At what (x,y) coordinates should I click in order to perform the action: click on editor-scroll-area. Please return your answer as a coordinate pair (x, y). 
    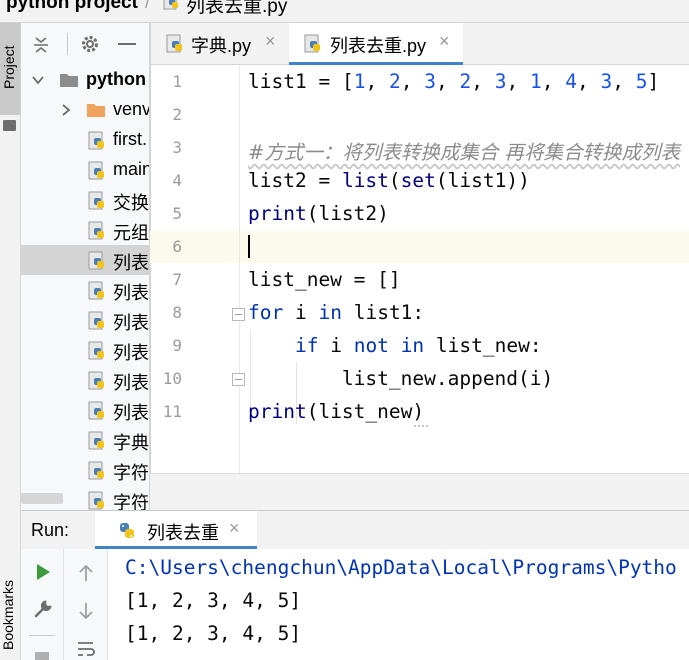
    Looking at the image, I should click on (419, 491).